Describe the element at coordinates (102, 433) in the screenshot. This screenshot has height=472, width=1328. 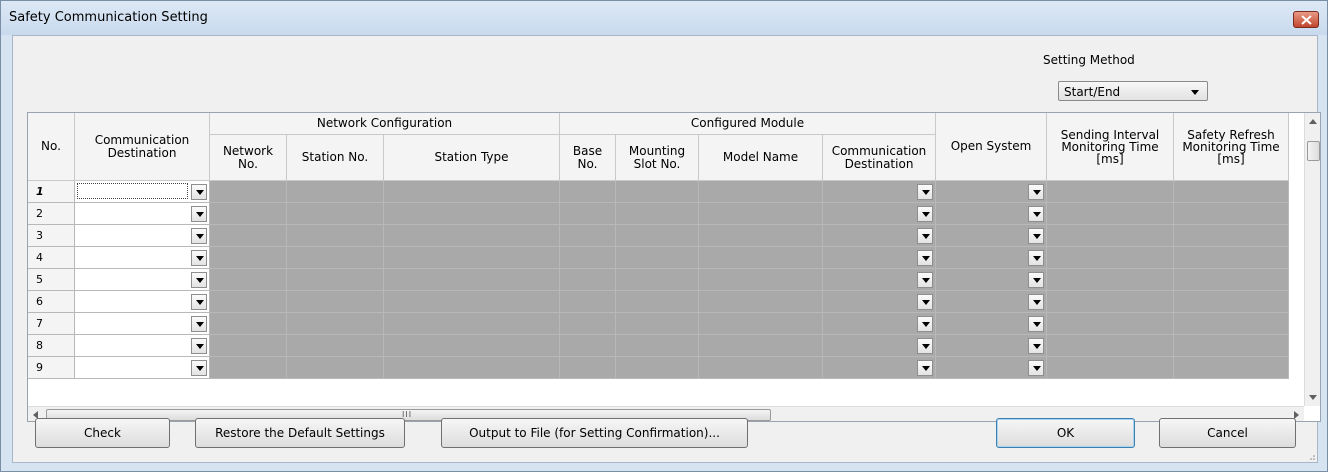
I see `check-button: Check` at that location.